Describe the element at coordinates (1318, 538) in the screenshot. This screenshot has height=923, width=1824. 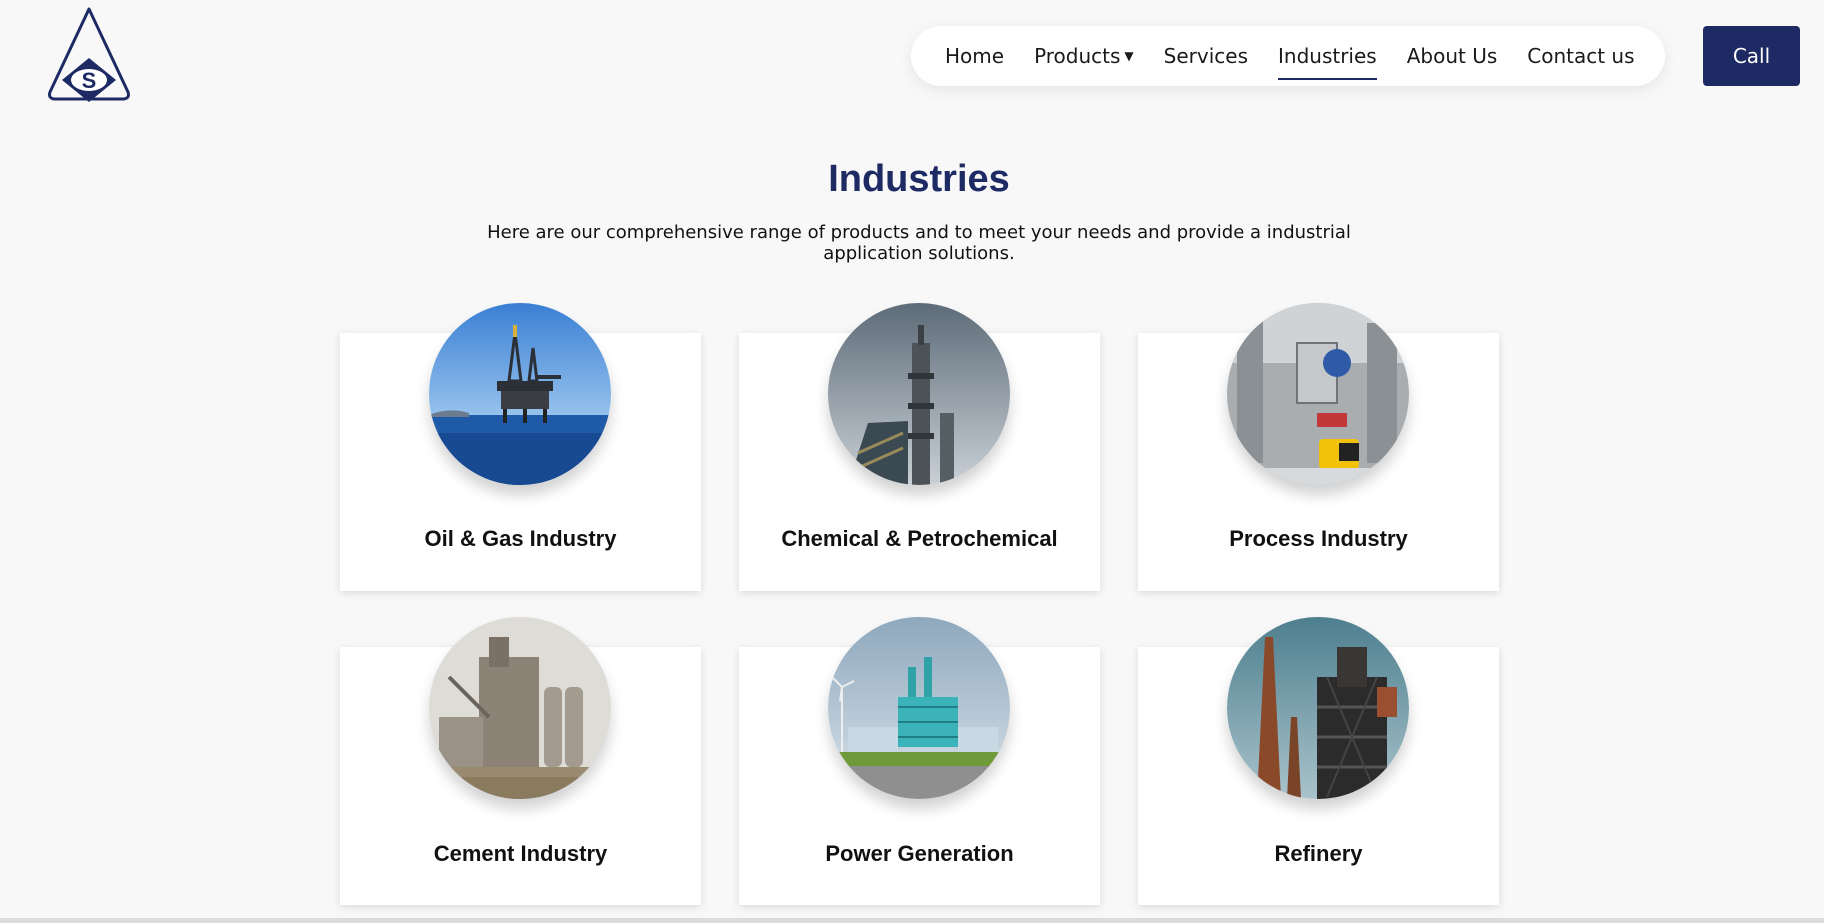
I see `card-title: Process Industry` at that location.